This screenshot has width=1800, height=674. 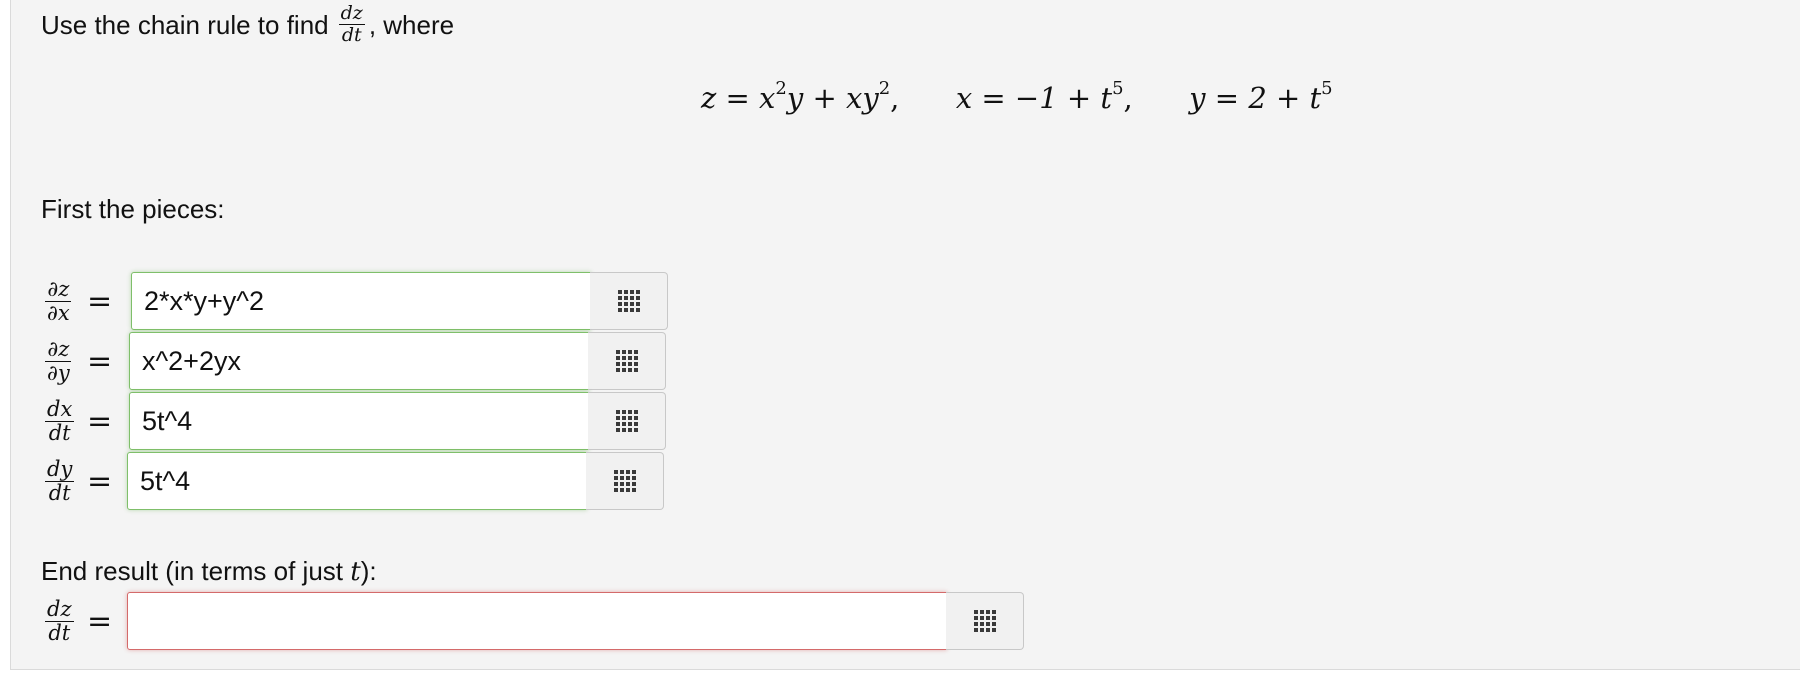 I want to click on fraction-denominator: dt, so click(x=351, y=35).